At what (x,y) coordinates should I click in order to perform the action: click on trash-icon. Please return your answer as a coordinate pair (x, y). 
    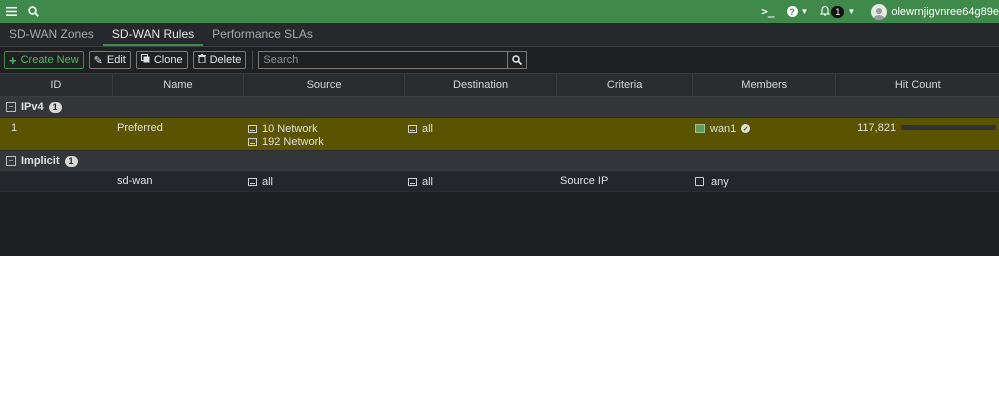
    Looking at the image, I should click on (201, 60).